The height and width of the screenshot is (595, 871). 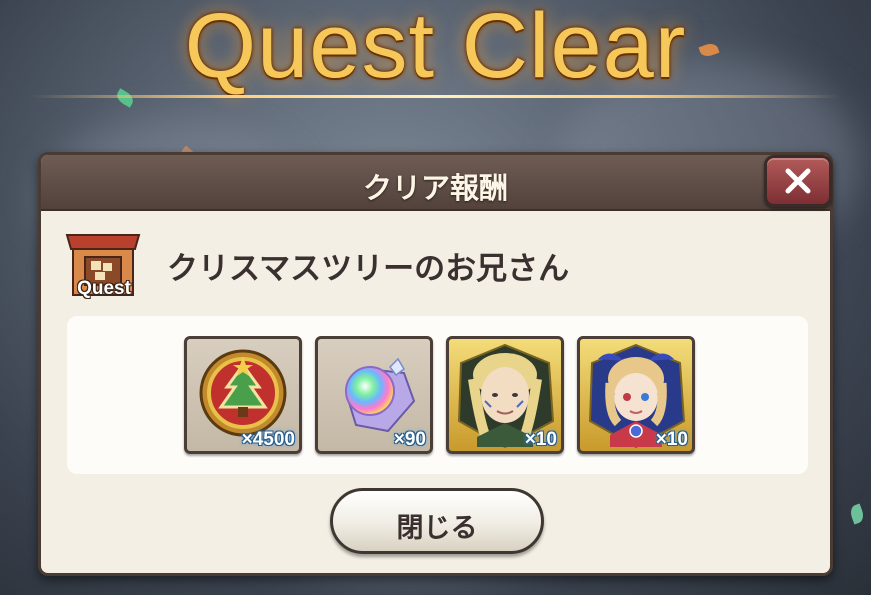 What do you see at coordinates (857, 514) in the screenshot?
I see `falling-leaf` at bounding box center [857, 514].